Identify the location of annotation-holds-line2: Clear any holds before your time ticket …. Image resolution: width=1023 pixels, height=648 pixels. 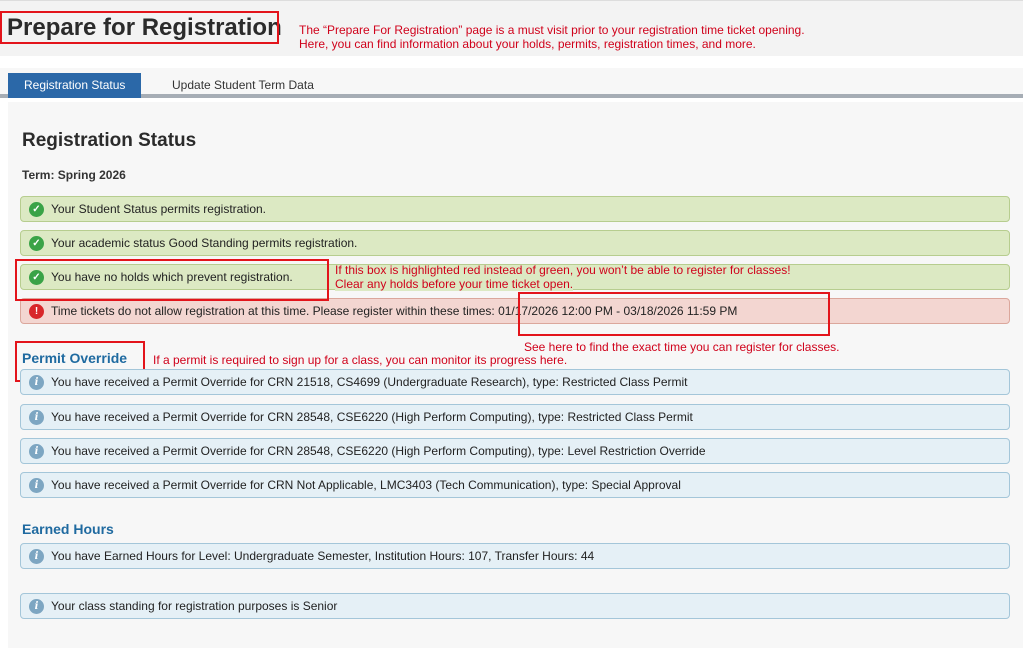
(454, 284).